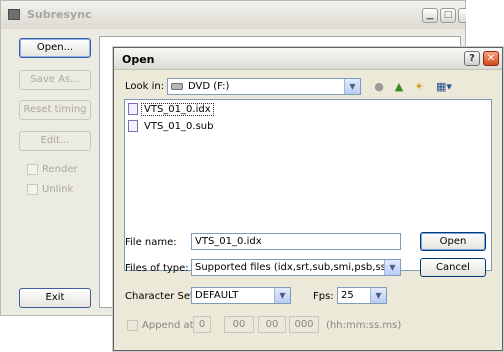  I want to click on exit-button: Exit, so click(55, 298).